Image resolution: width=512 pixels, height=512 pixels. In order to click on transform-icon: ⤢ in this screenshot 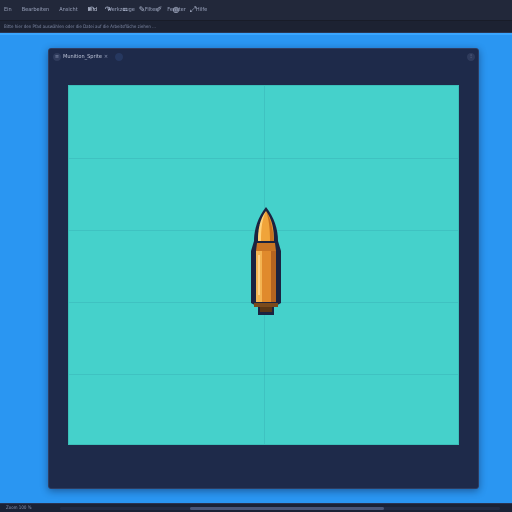, I will do `click(193, 10)`.